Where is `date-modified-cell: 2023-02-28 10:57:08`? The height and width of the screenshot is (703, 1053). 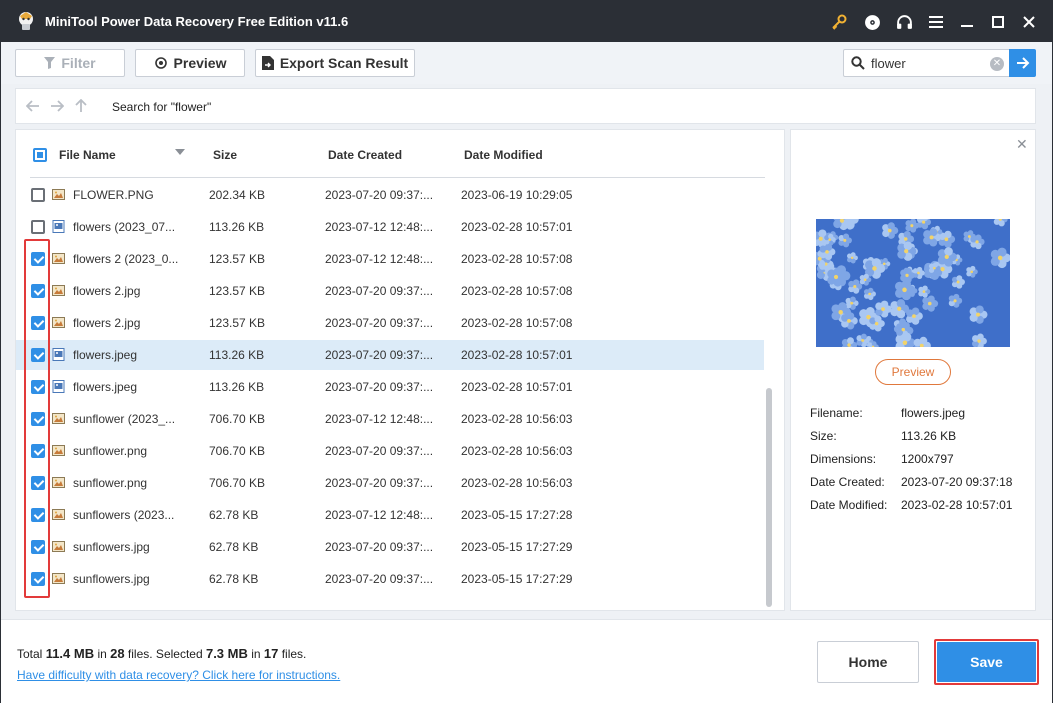
date-modified-cell: 2023-02-28 10:57:08 is located at coordinates (517, 323).